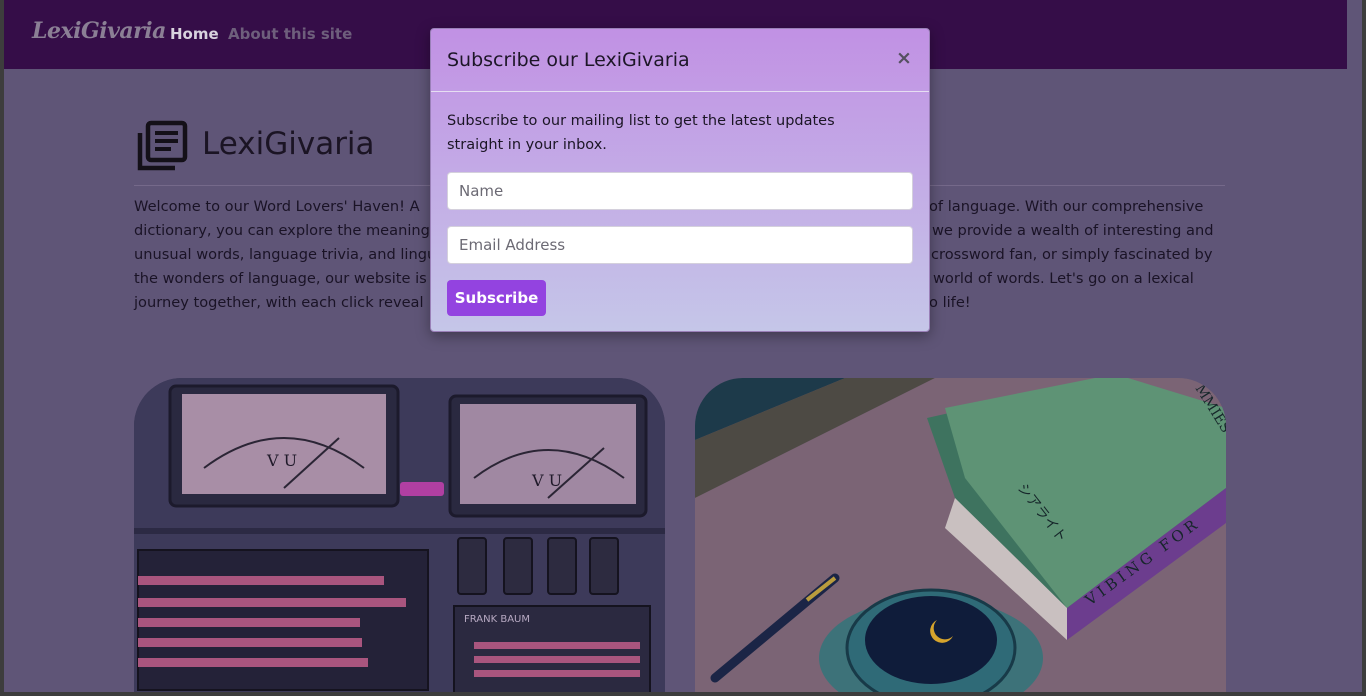 The image size is (1366, 696). I want to click on intro-line: journey together, with each click reveal, so click(279, 302).